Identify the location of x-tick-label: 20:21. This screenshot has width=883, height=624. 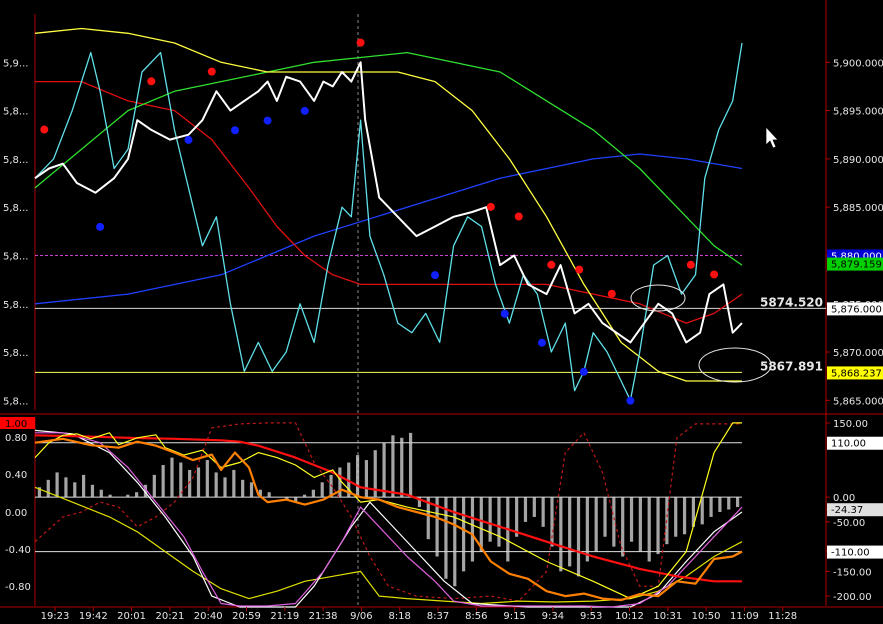
(169, 616).